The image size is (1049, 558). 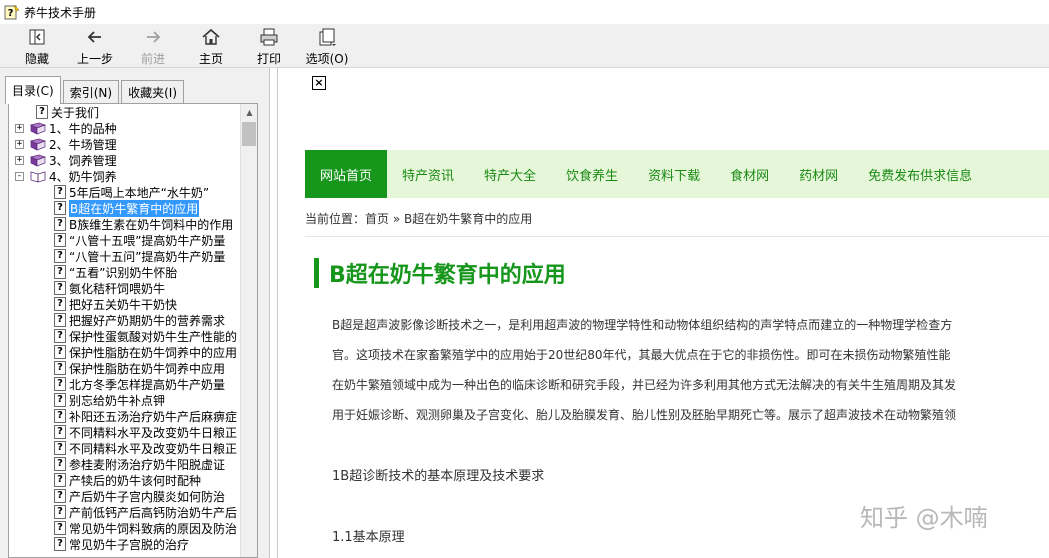 What do you see at coordinates (153, 352) in the screenshot?
I see `tree-item-label: 保护性脂肪在奶牛饲养中的应用` at bounding box center [153, 352].